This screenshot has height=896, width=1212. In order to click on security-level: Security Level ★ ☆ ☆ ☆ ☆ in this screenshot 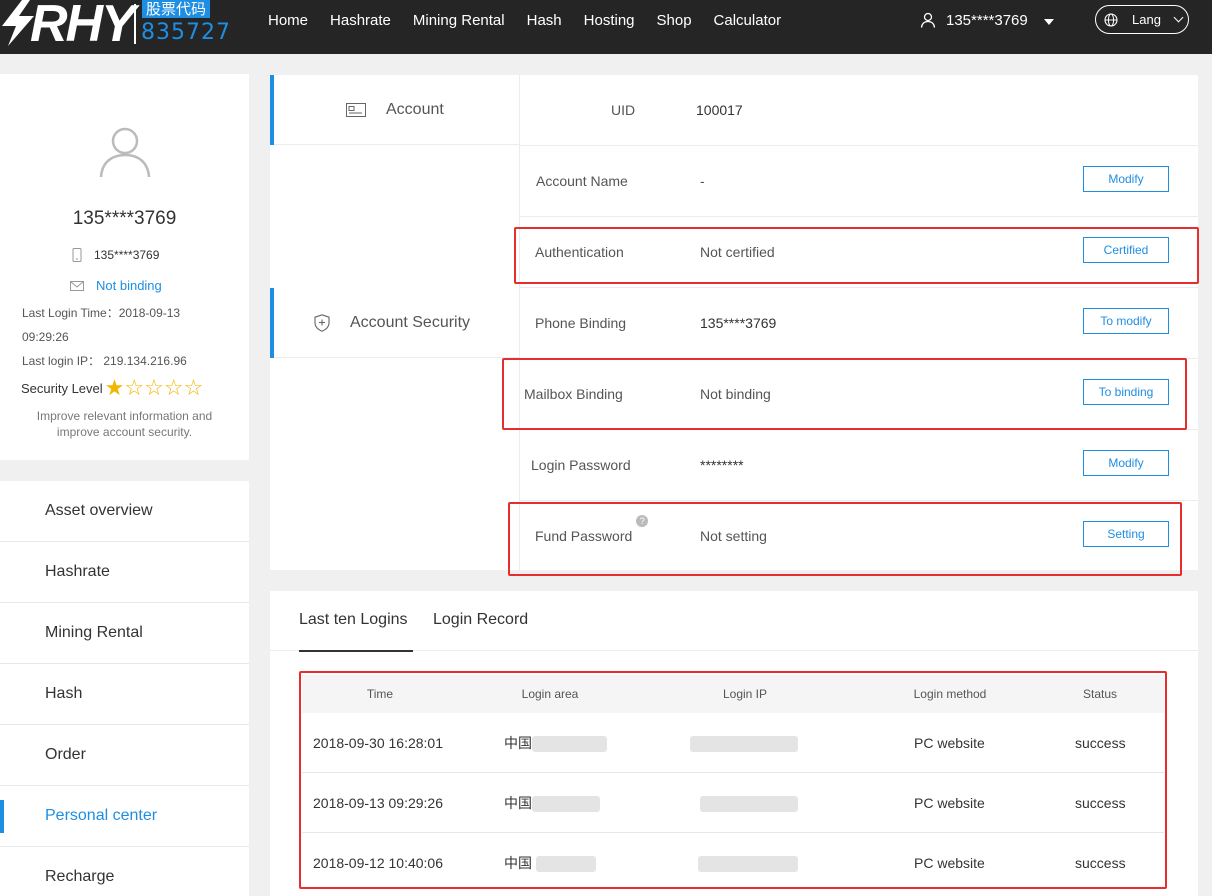, I will do `click(112, 388)`.